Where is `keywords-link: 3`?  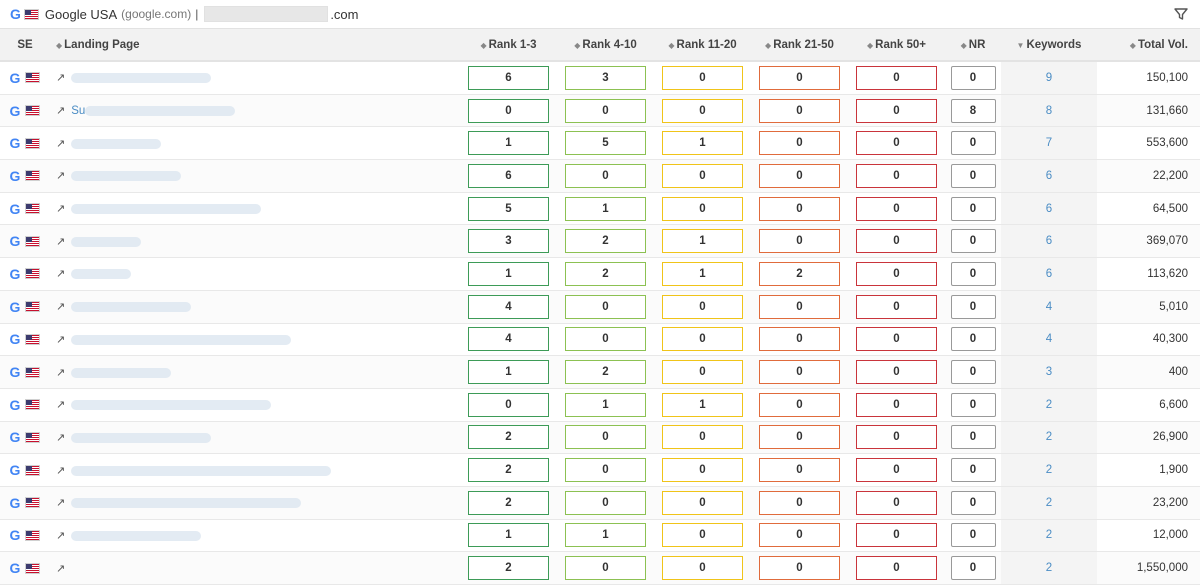
keywords-link: 3 is located at coordinates (1049, 372).